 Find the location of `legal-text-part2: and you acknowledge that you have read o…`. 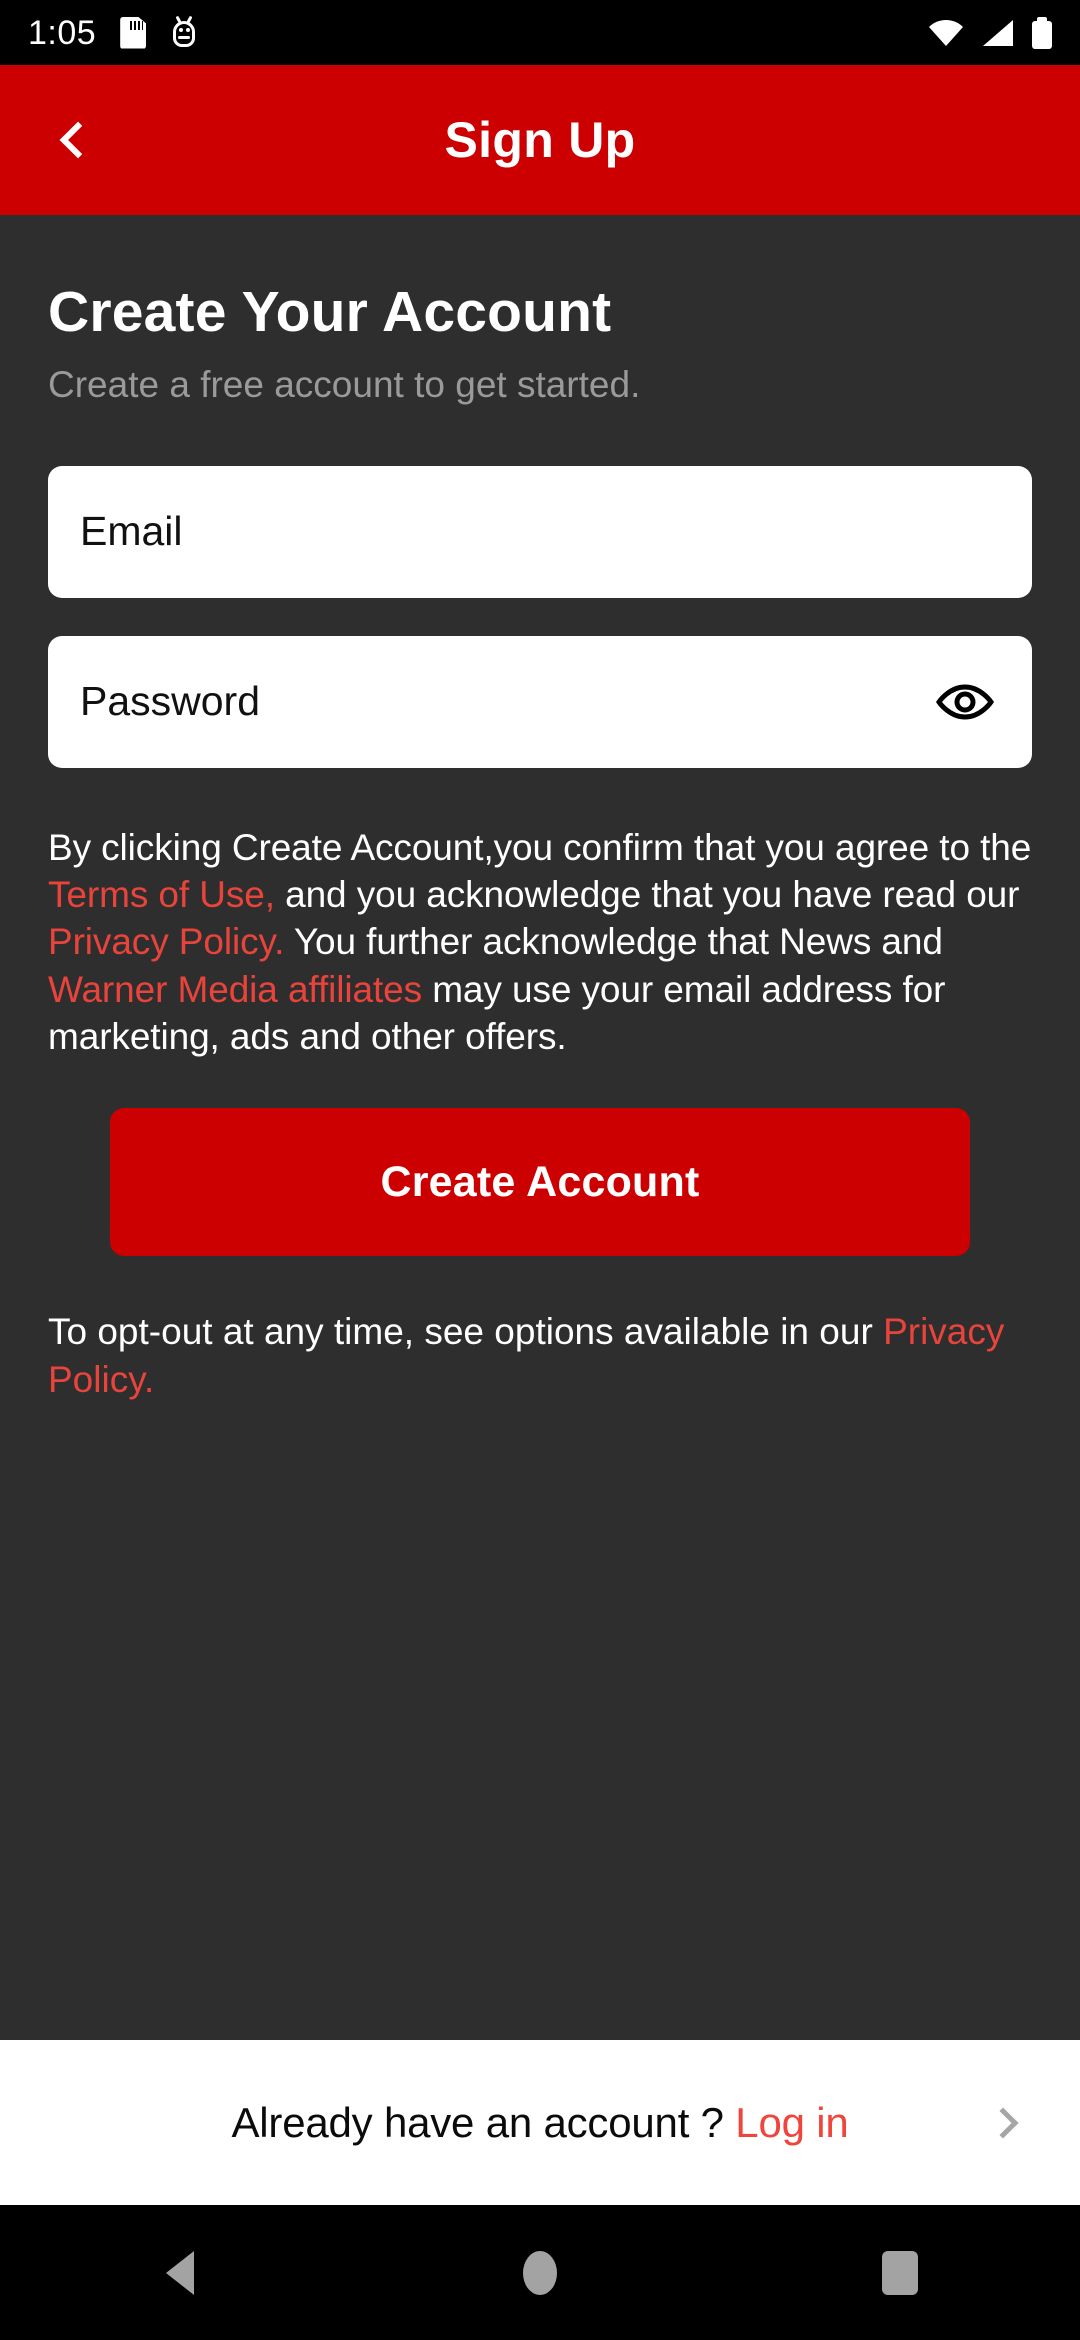

legal-text-part2: and you acknowledge that you have read o… is located at coordinates (647, 894).